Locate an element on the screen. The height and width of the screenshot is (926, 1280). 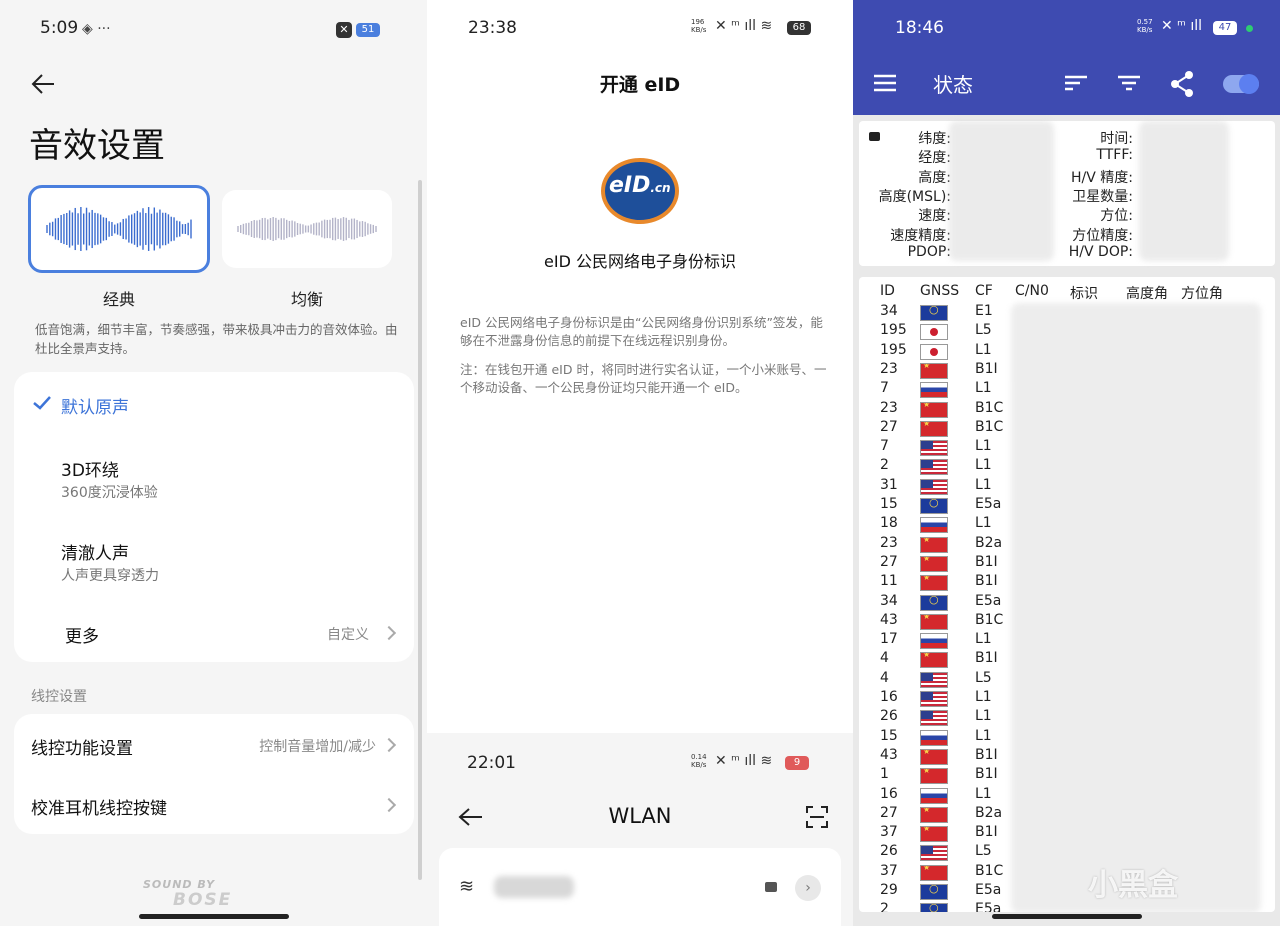
section-label-wire: 线控设置 is located at coordinates (59, 697).